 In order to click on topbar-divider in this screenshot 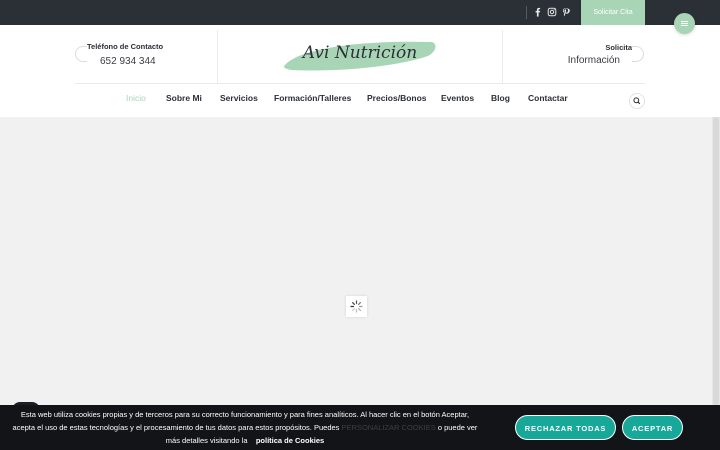, I will do `click(526, 12)`.